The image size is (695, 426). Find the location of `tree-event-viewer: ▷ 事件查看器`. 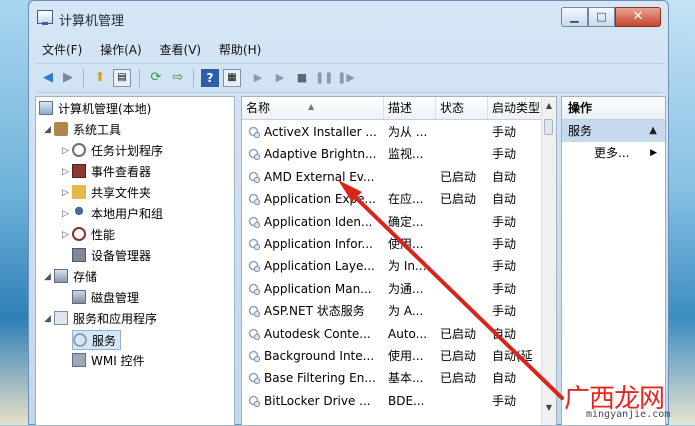

tree-event-viewer: ▷ 事件查看器 is located at coordinates (106, 172).